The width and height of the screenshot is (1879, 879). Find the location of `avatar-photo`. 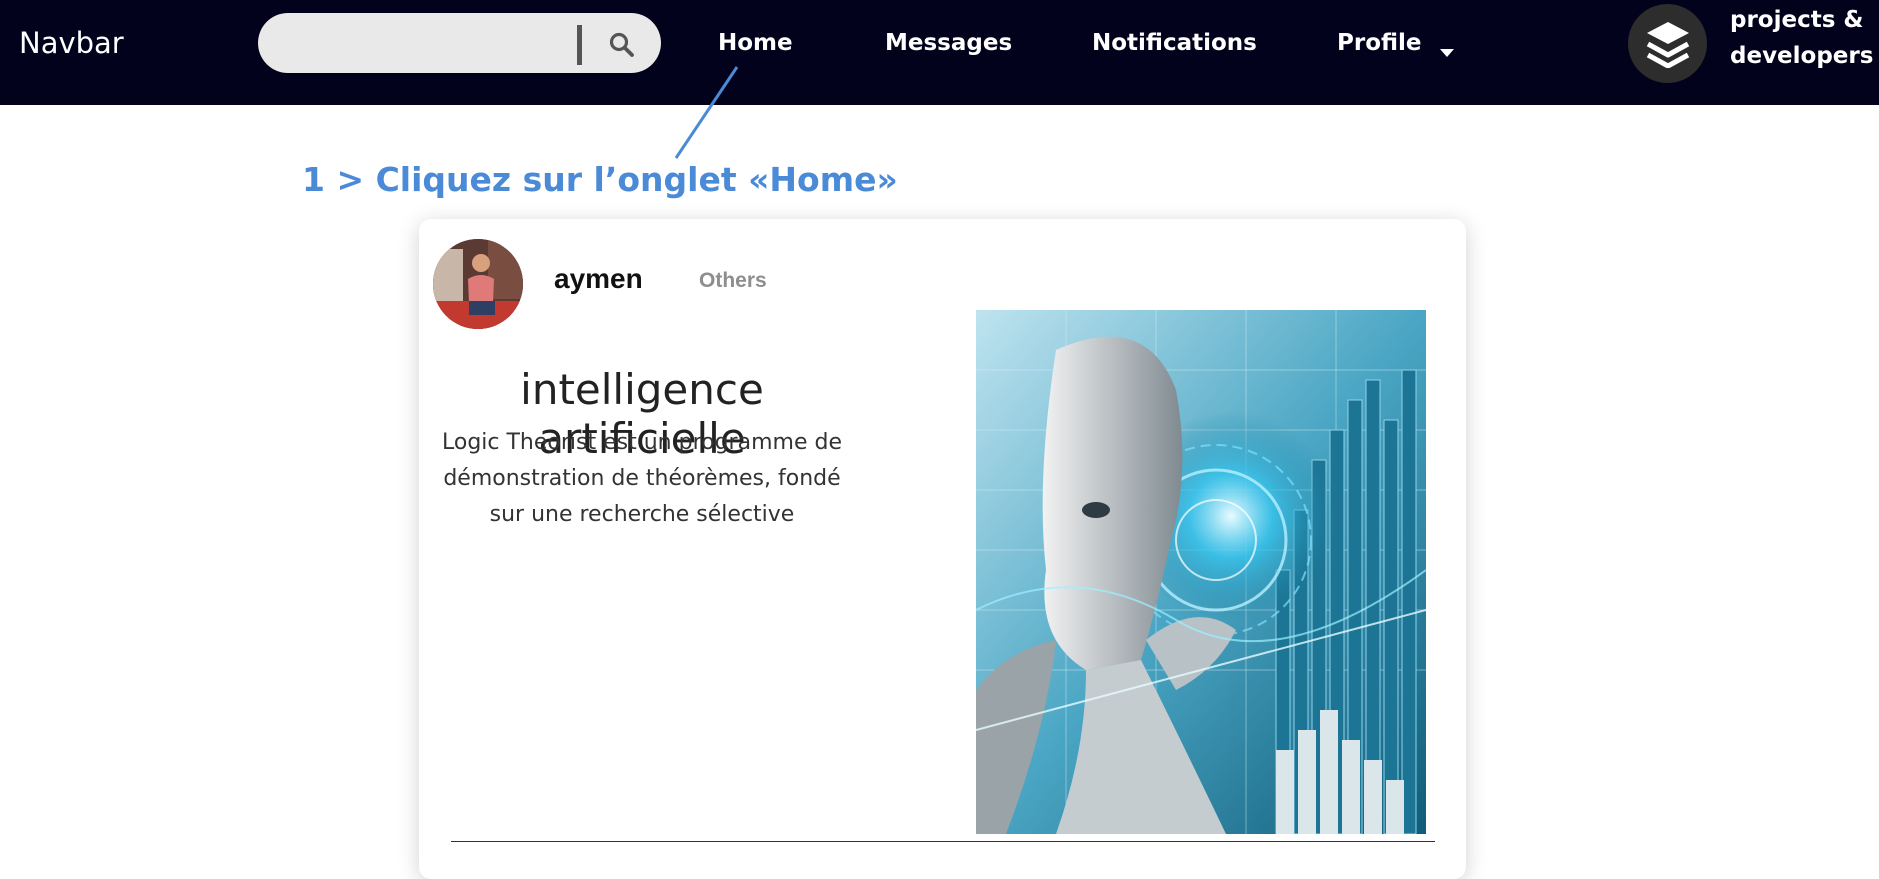

avatar-photo is located at coordinates (478, 284).